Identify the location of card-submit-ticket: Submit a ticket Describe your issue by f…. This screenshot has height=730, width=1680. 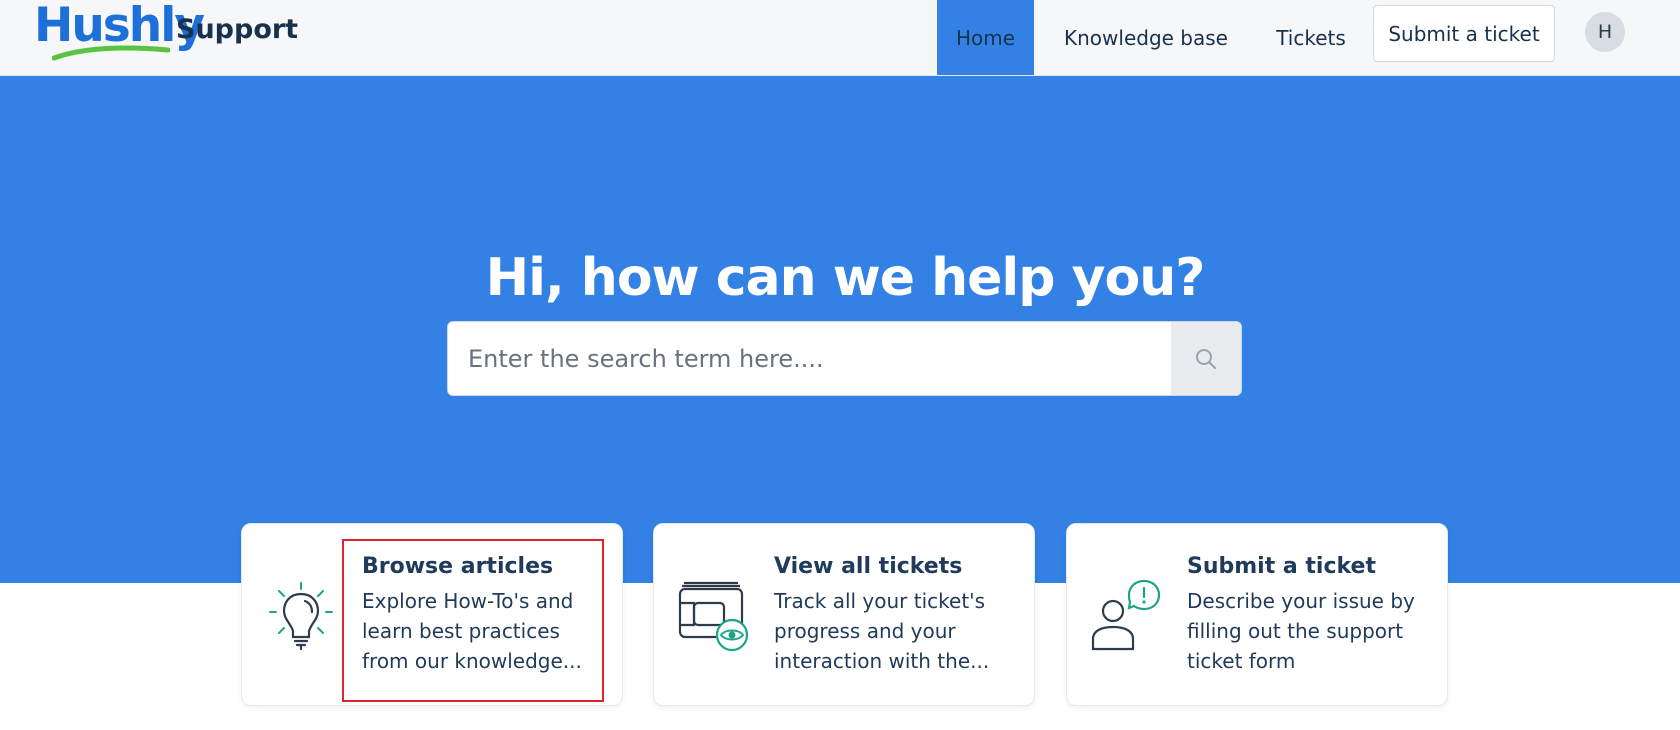
(1257, 614).